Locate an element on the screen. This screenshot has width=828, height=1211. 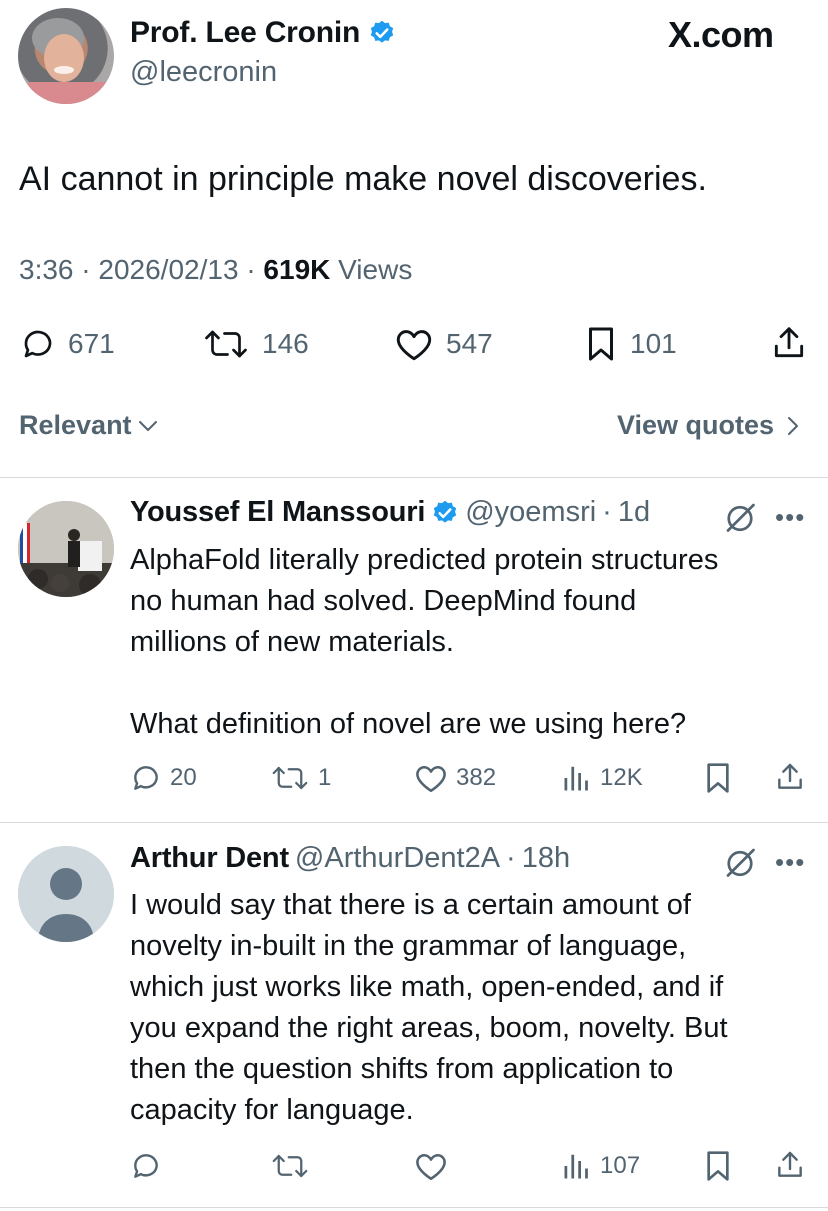
author-name: Prof. Lee Cronin is located at coordinates (263, 33).